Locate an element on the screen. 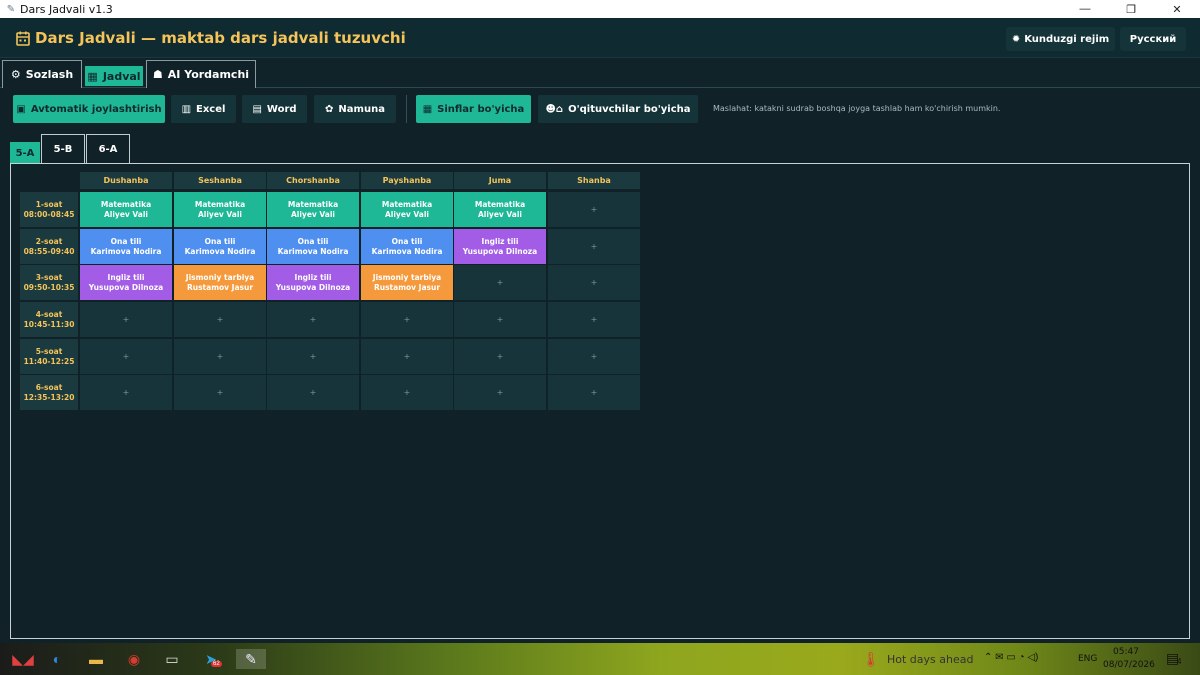  auto-schedule-button: ▣ Avtomatik joylashtirish is located at coordinates (89, 109).